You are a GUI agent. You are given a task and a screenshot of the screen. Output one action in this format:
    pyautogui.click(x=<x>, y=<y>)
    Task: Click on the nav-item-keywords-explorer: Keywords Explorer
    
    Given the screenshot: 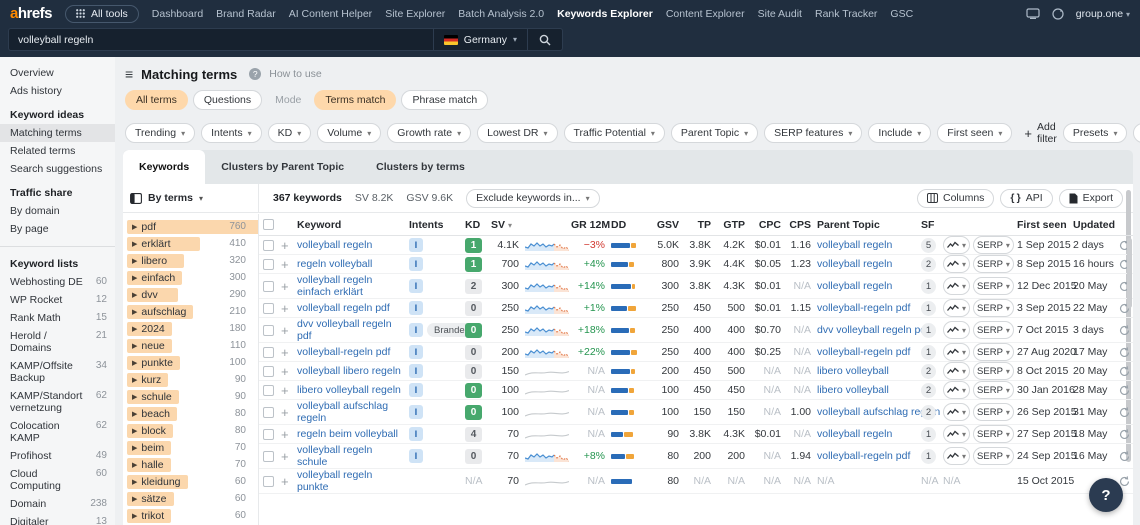 What is the action you would take?
    pyautogui.click(x=605, y=14)
    